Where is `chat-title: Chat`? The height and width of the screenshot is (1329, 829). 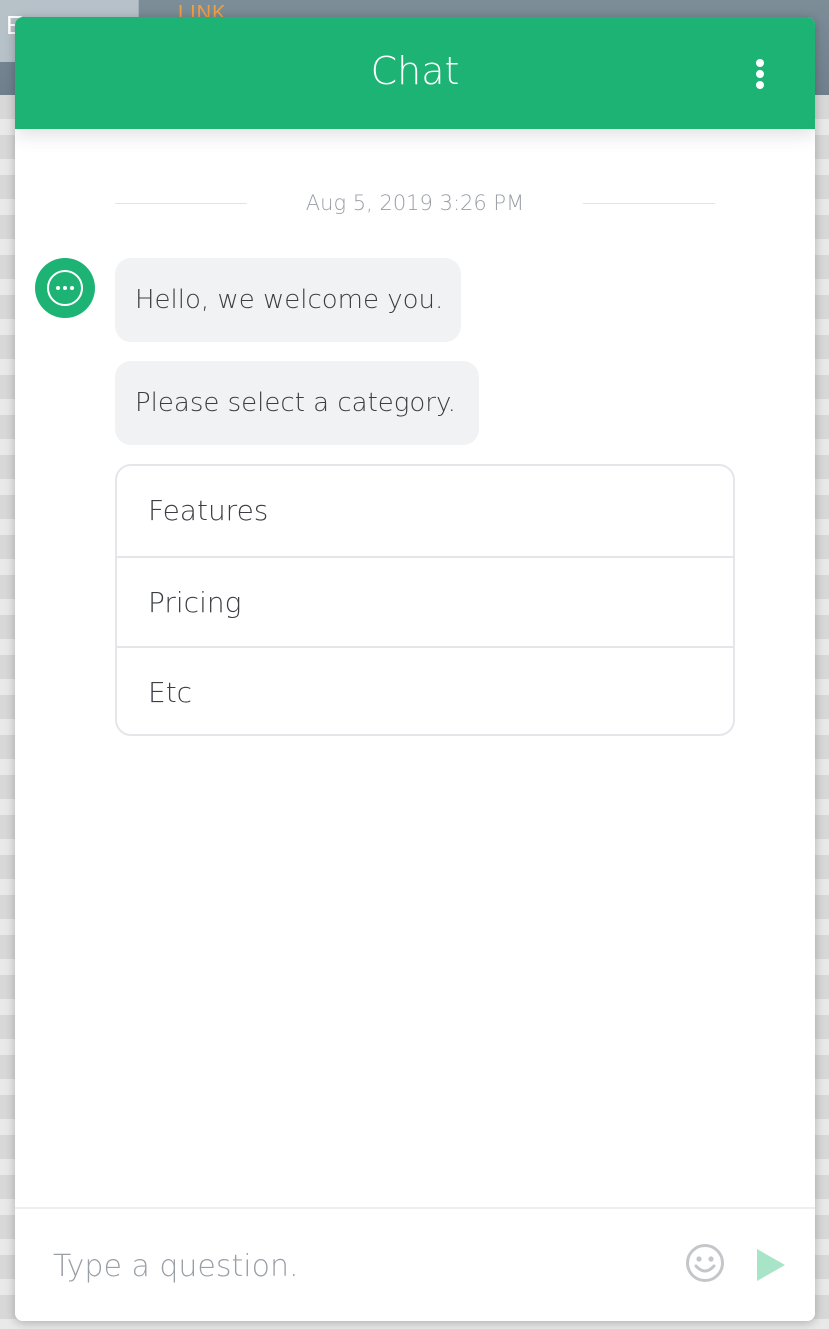
chat-title: Chat is located at coordinates (415, 71).